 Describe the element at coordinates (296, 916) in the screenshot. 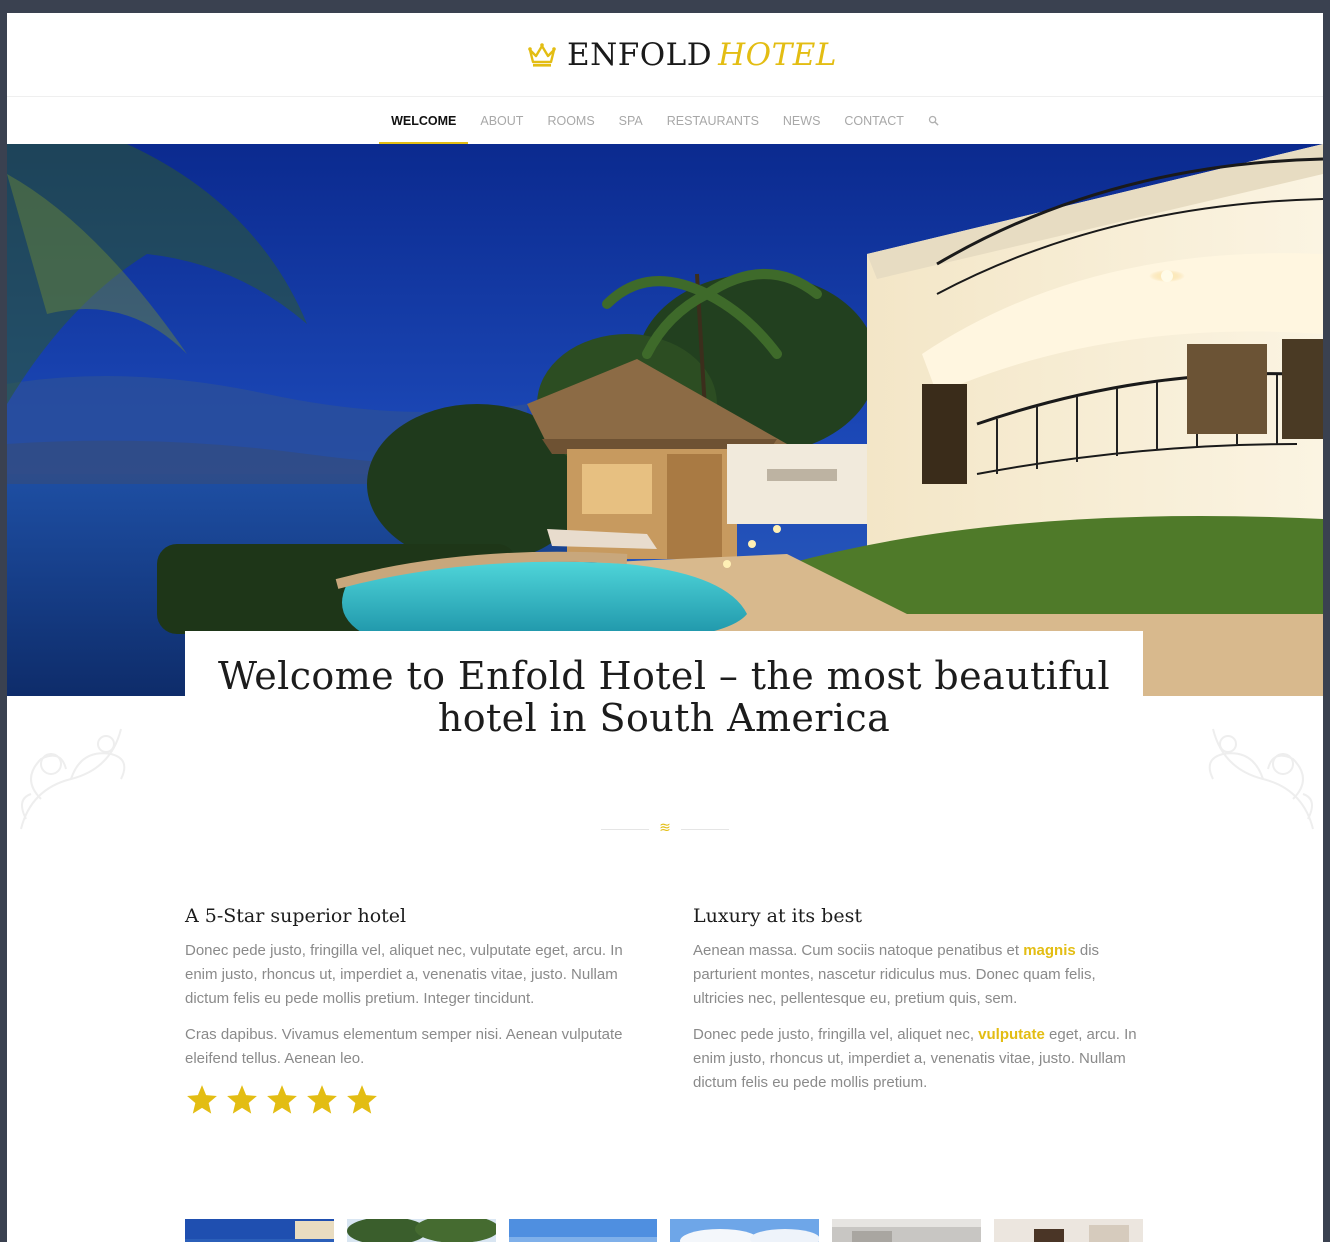

I see `column-heading: A 5-Star superior hotel` at that location.